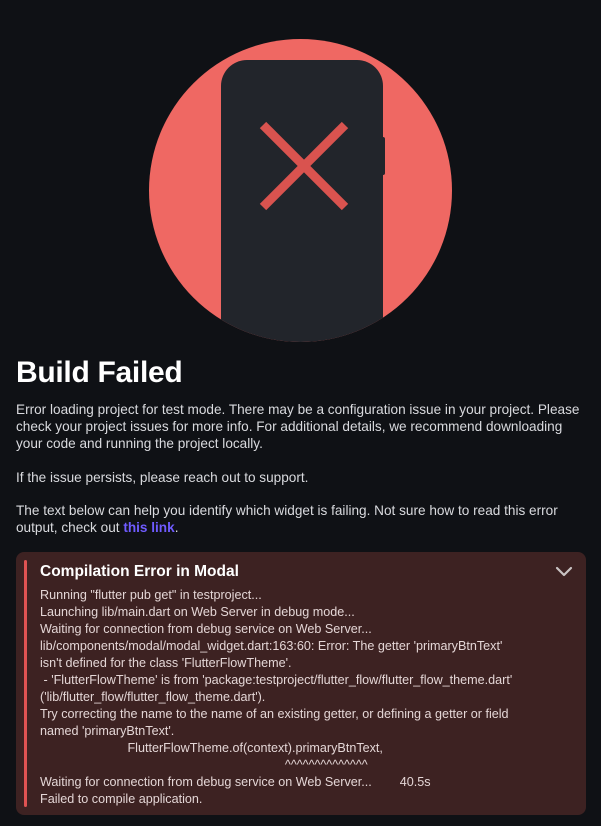  I want to click on error-accent-bar, so click(25, 683).